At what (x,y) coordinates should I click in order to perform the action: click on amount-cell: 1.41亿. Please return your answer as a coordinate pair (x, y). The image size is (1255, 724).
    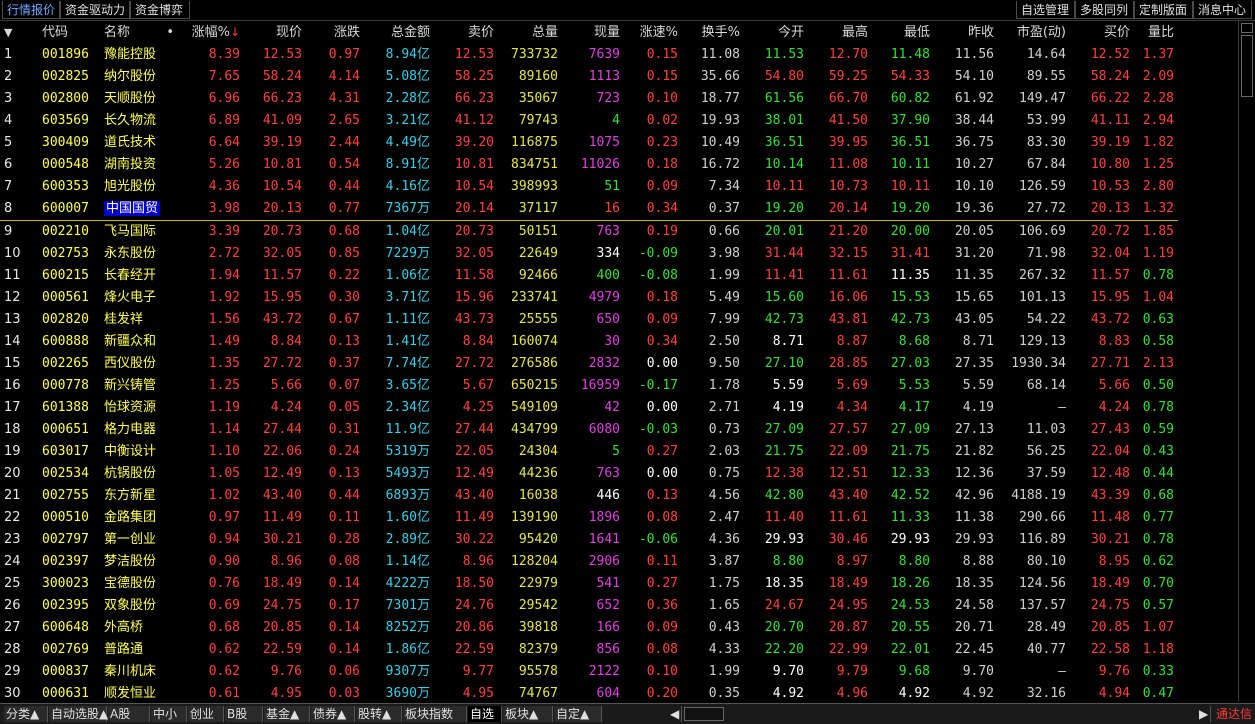
    Looking at the image, I should click on (399, 342).